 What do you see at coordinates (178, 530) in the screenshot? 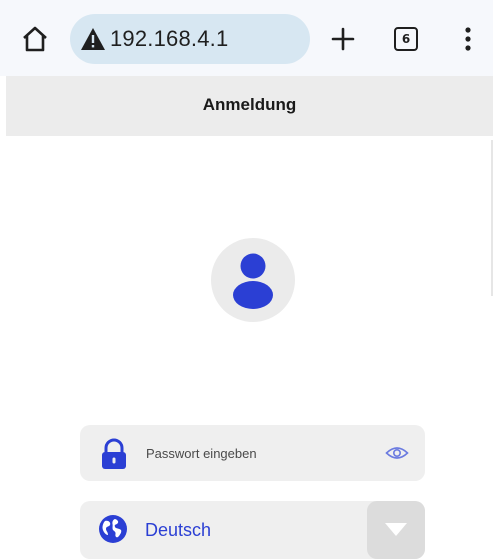
I see `language-label: Deutsch` at bounding box center [178, 530].